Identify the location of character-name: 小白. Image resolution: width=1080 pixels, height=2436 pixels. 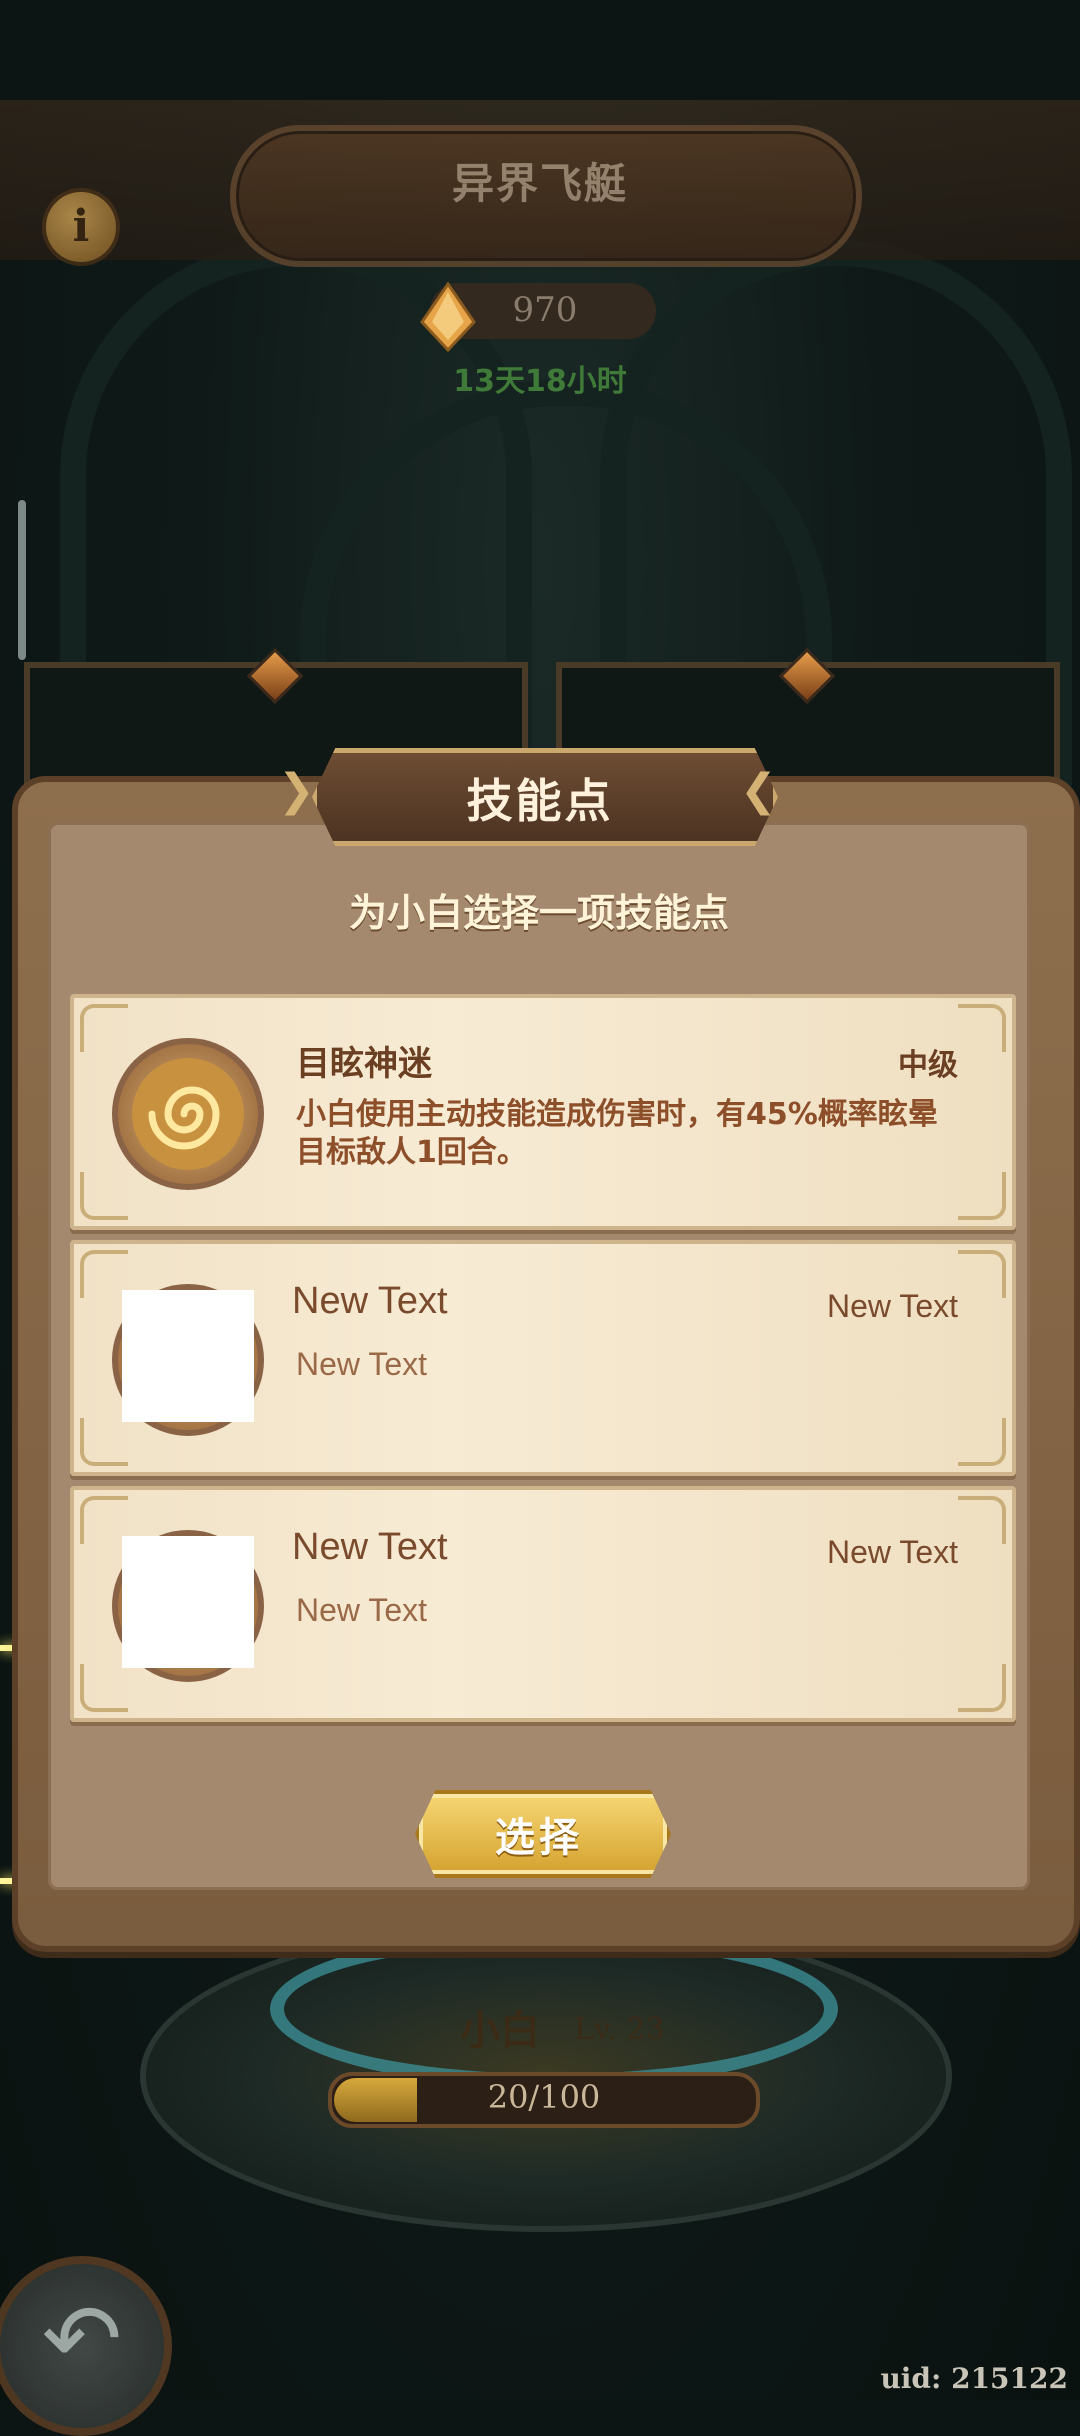
(500, 2030).